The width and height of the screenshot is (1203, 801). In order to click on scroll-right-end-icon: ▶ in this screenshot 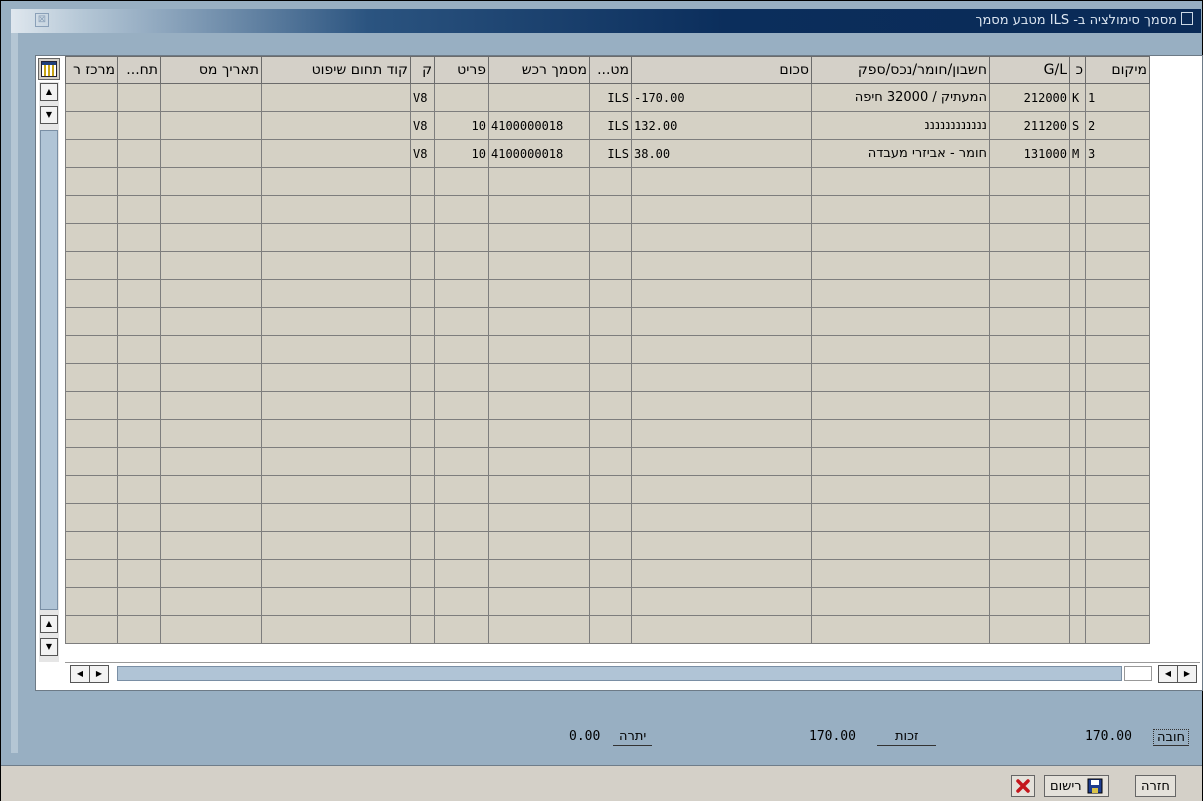, I will do `click(1186, 674)`.